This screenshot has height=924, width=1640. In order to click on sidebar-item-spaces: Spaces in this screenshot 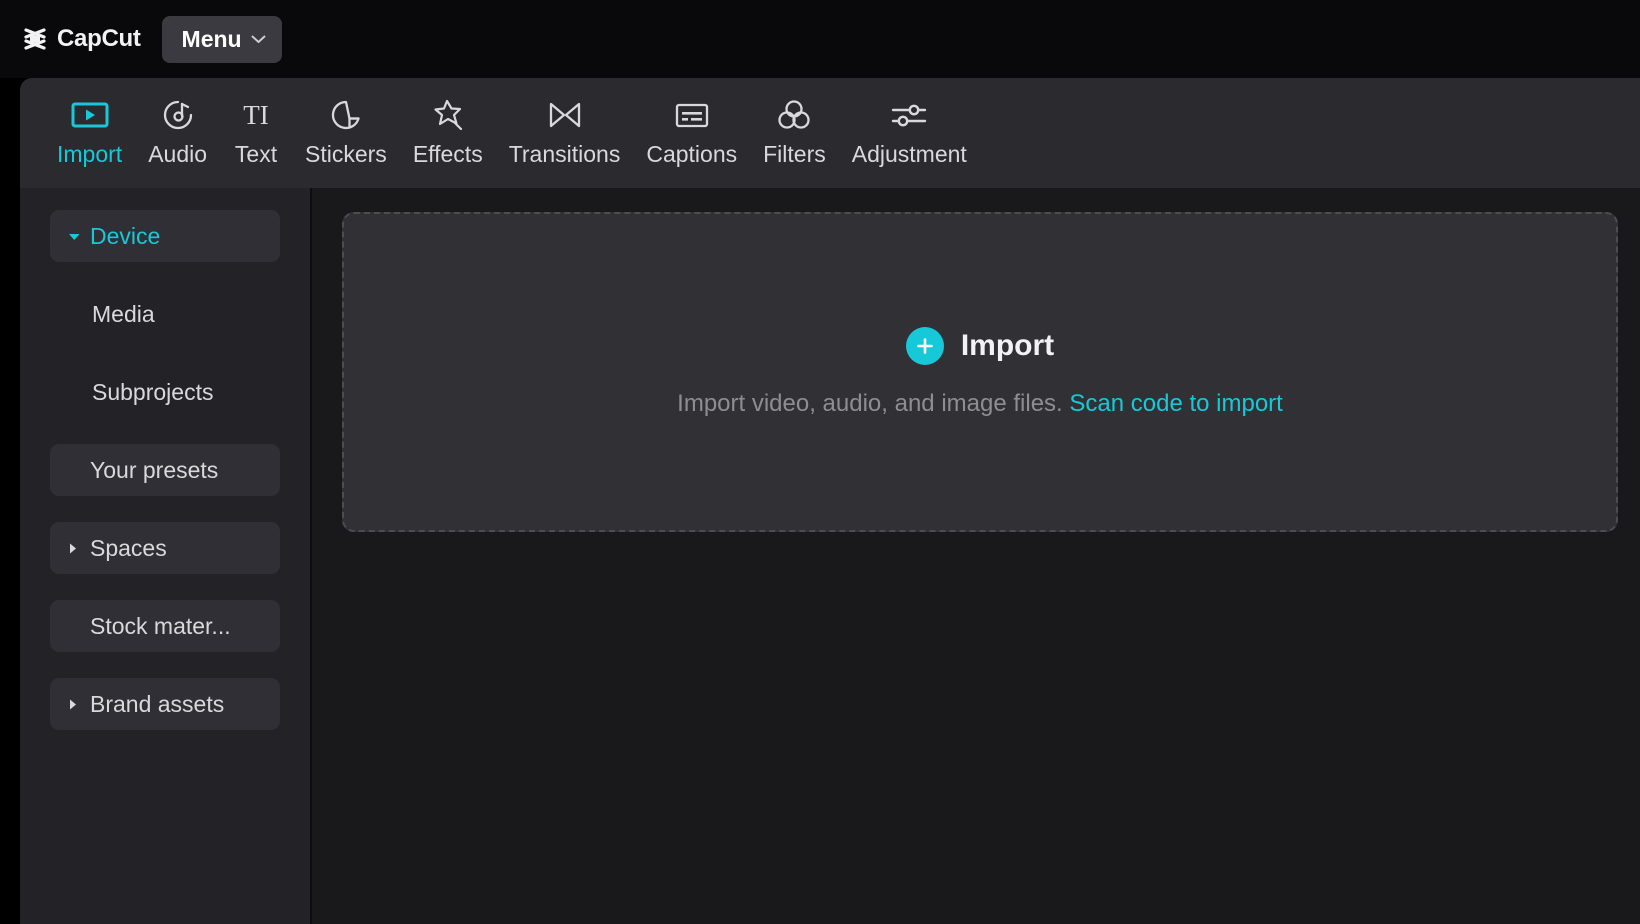, I will do `click(165, 548)`.